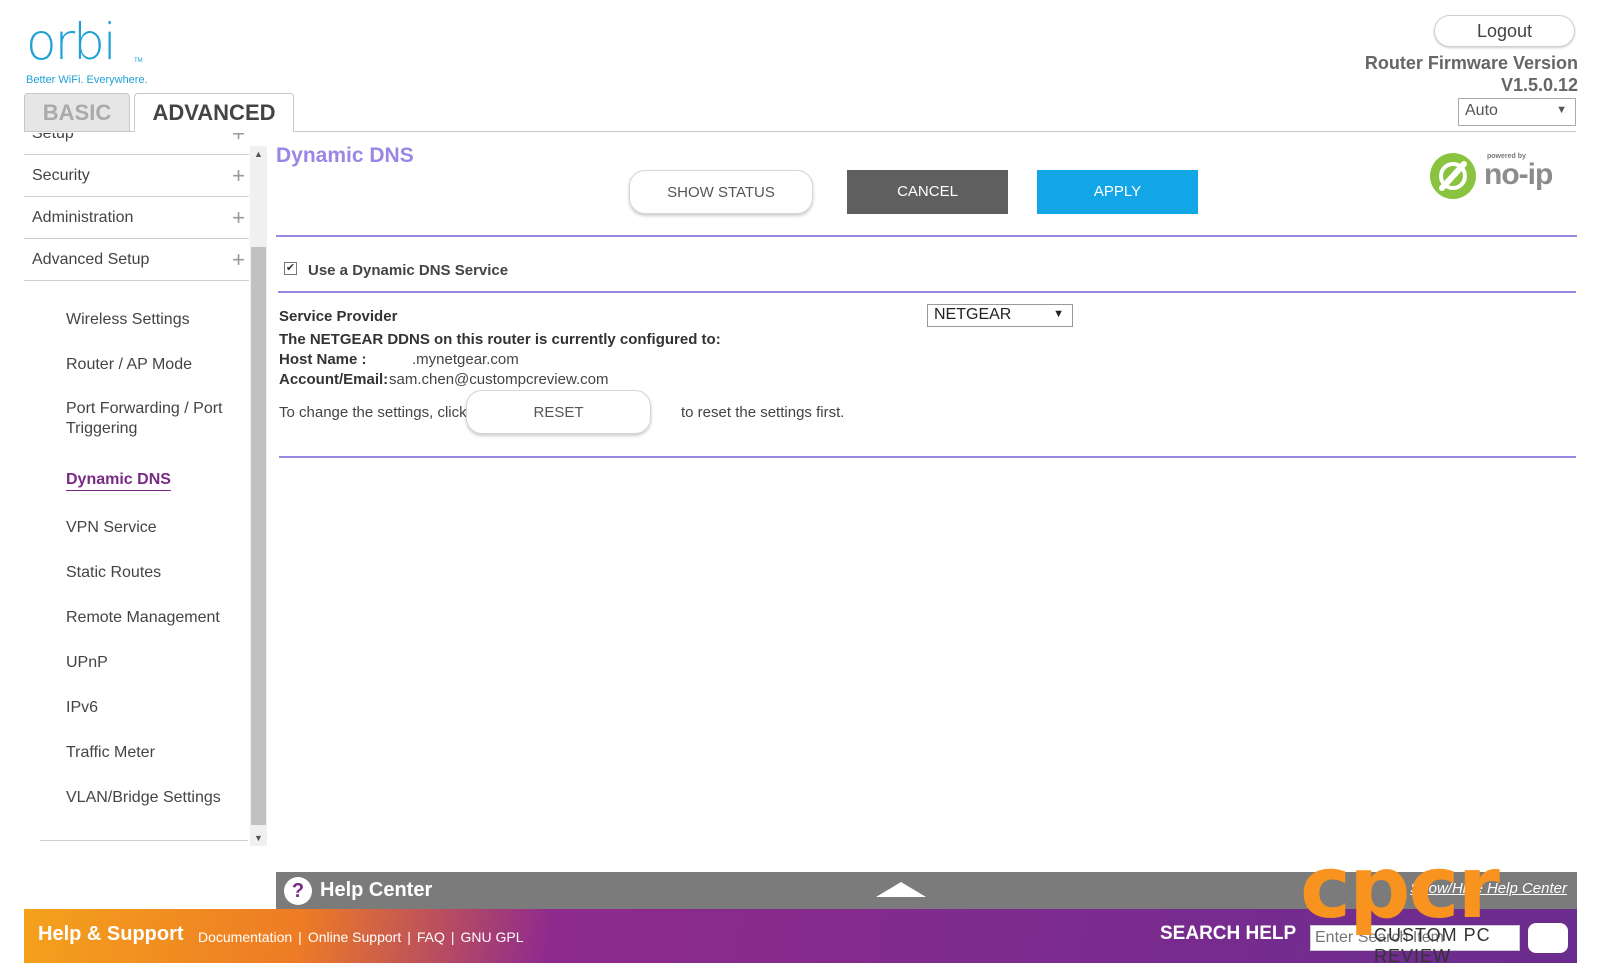 The height and width of the screenshot is (963, 1600). I want to click on logo-wordmark: orbi, so click(71, 42).